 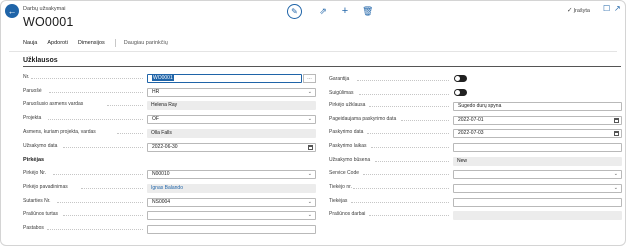 What do you see at coordinates (57, 43) in the screenshot?
I see `action-process: Apdoroti` at bounding box center [57, 43].